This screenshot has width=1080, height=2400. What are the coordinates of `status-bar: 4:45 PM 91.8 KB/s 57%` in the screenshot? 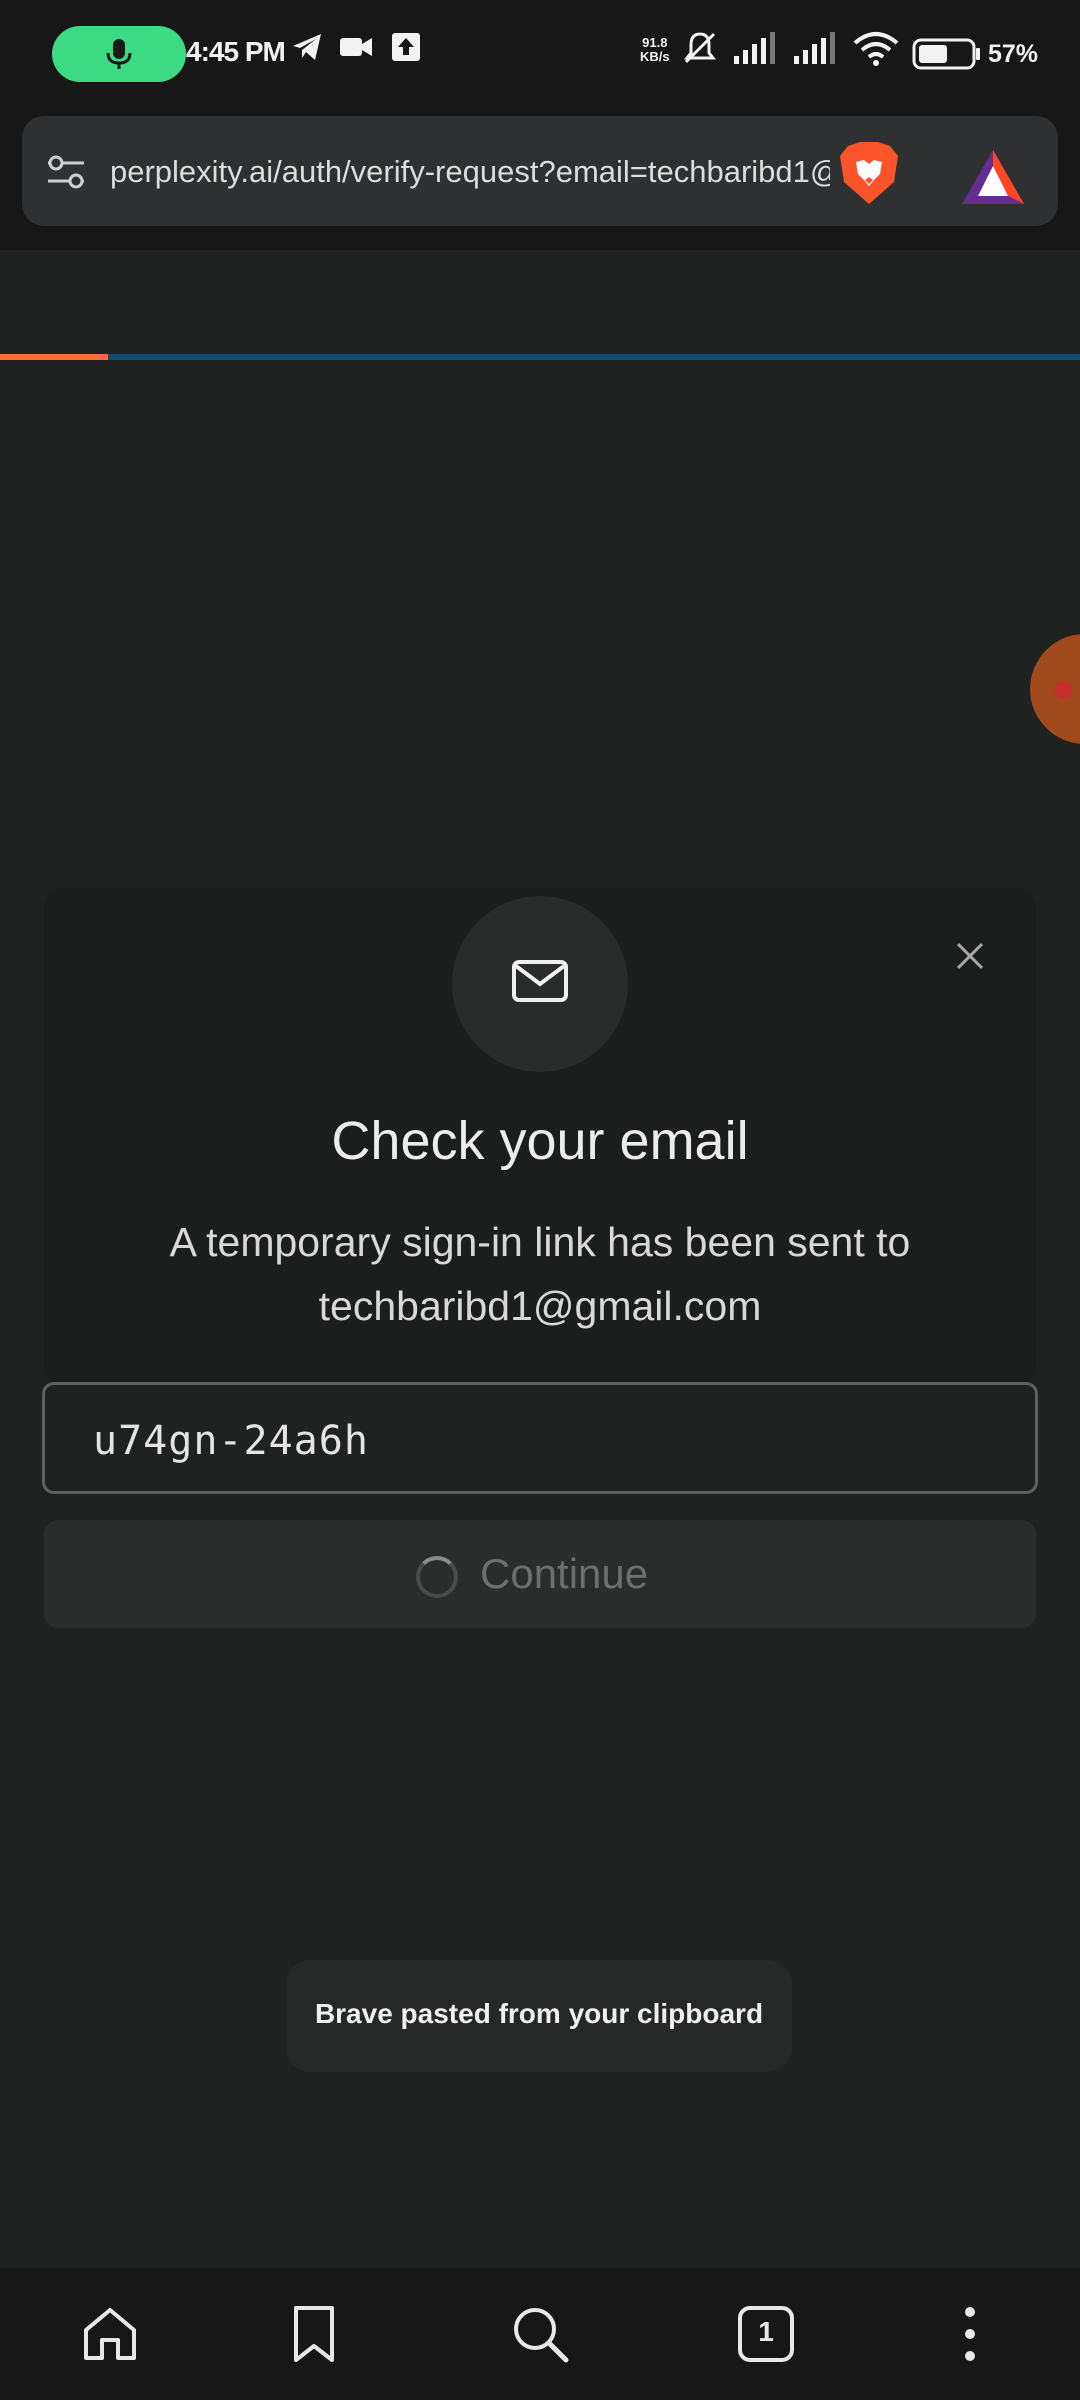 It's located at (540, 55).